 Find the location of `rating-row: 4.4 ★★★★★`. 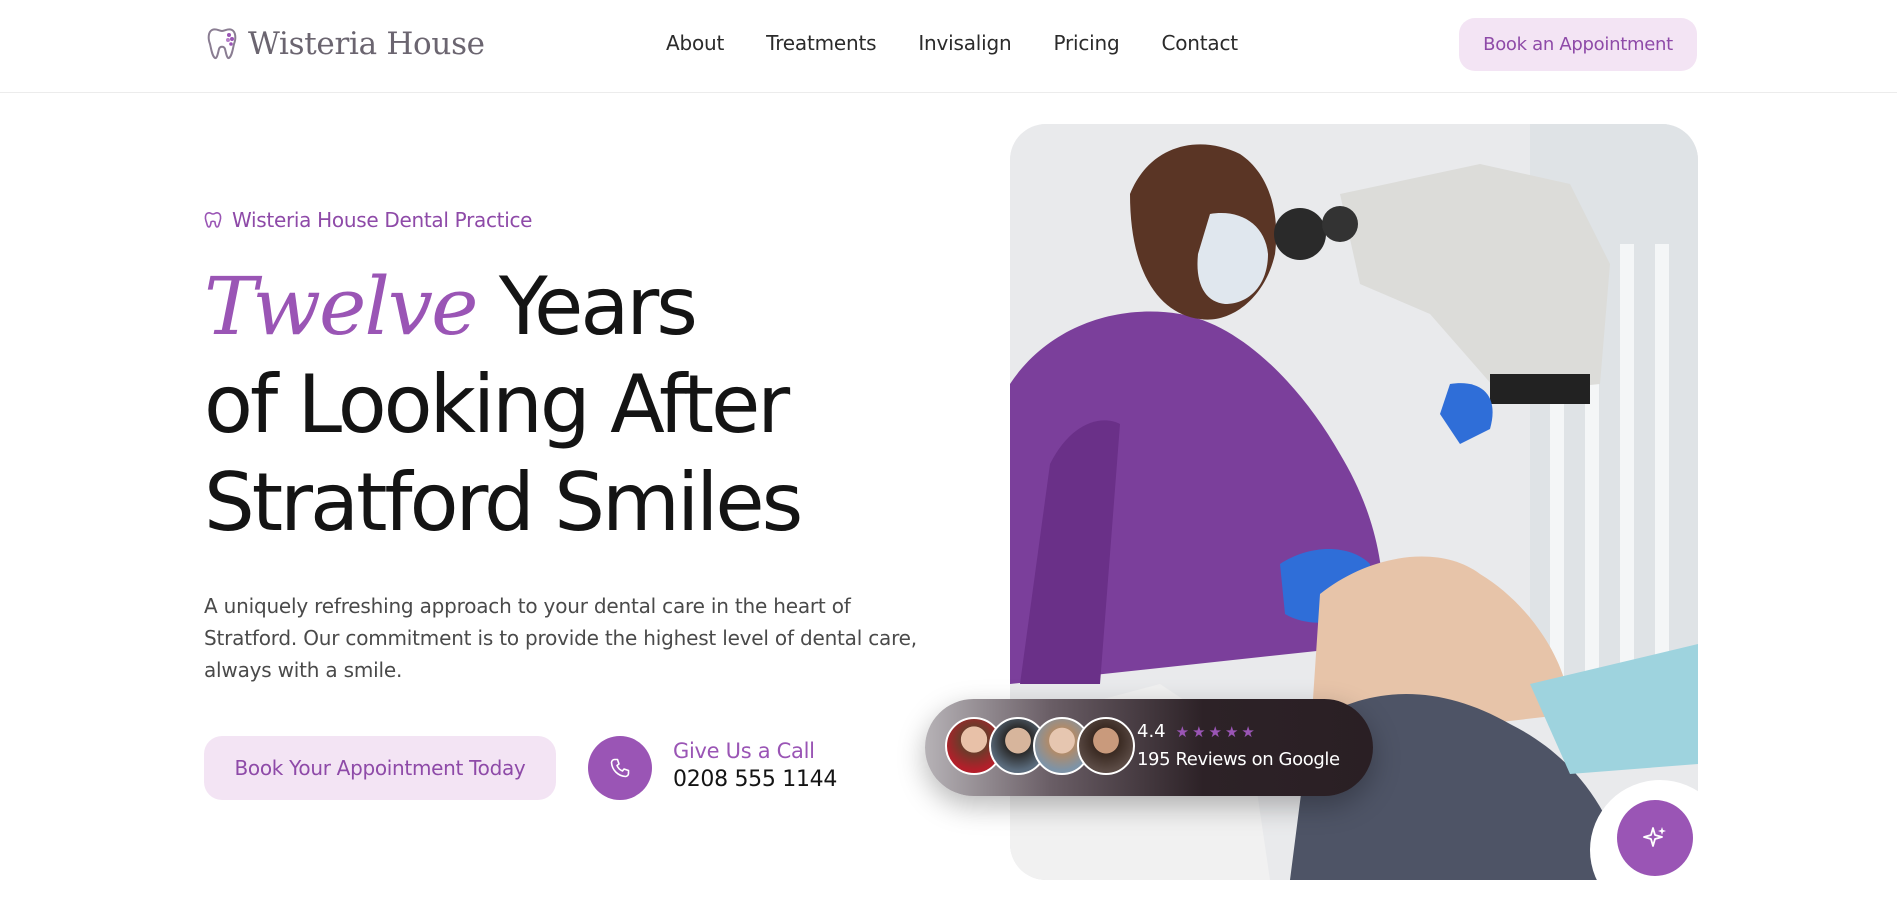

rating-row: 4.4 ★★★★★ is located at coordinates (1197, 731).